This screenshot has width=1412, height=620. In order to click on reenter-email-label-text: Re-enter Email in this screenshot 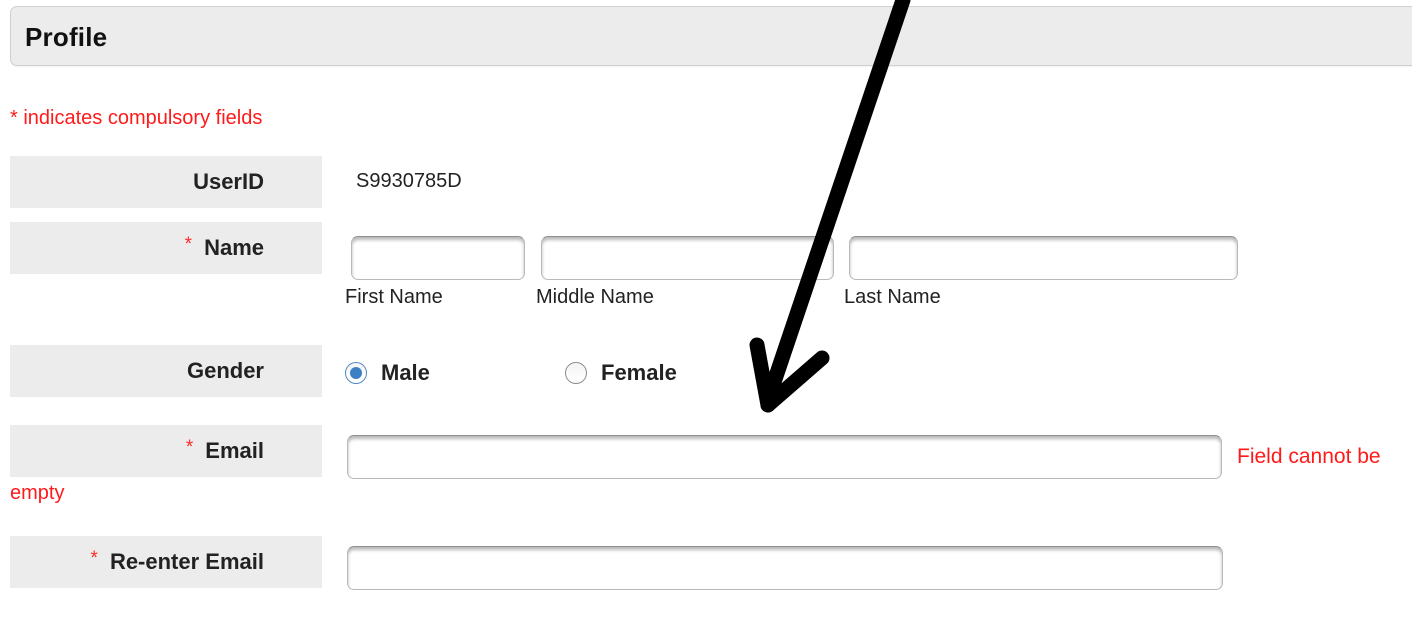, I will do `click(186, 561)`.